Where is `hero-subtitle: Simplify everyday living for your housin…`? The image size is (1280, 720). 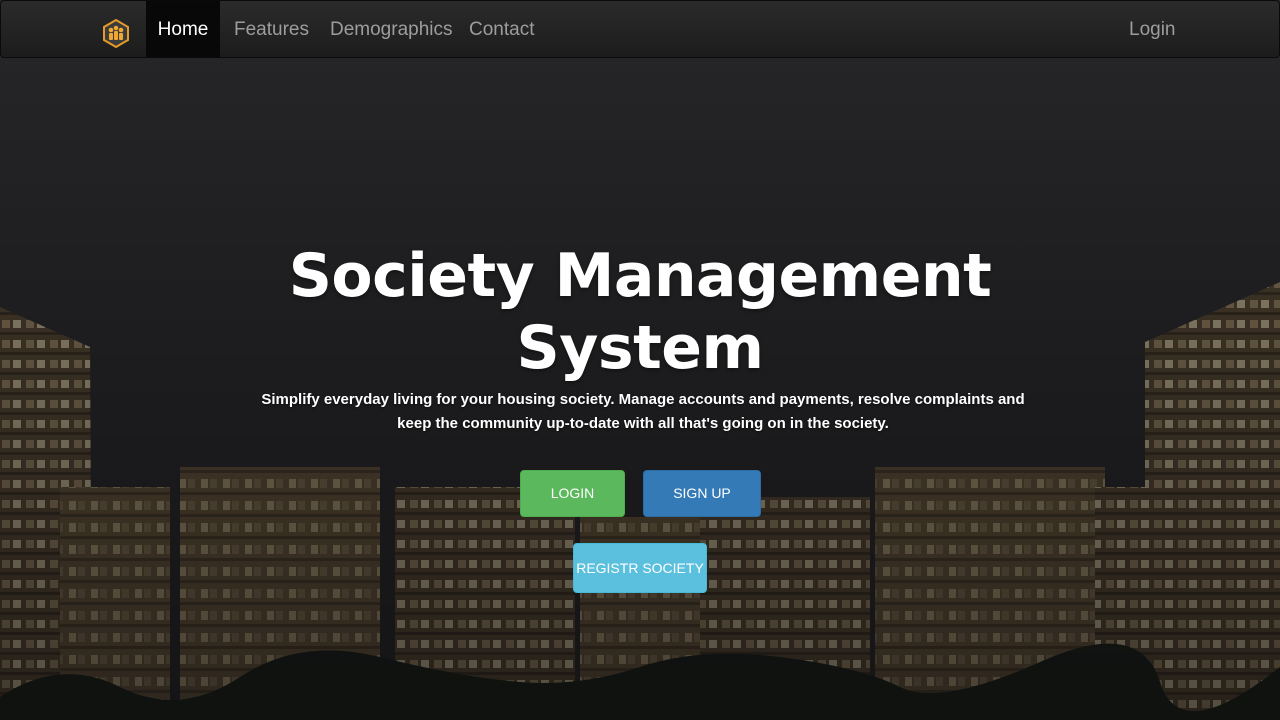 hero-subtitle: Simplify everyday living for your housin… is located at coordinates (643, 411).